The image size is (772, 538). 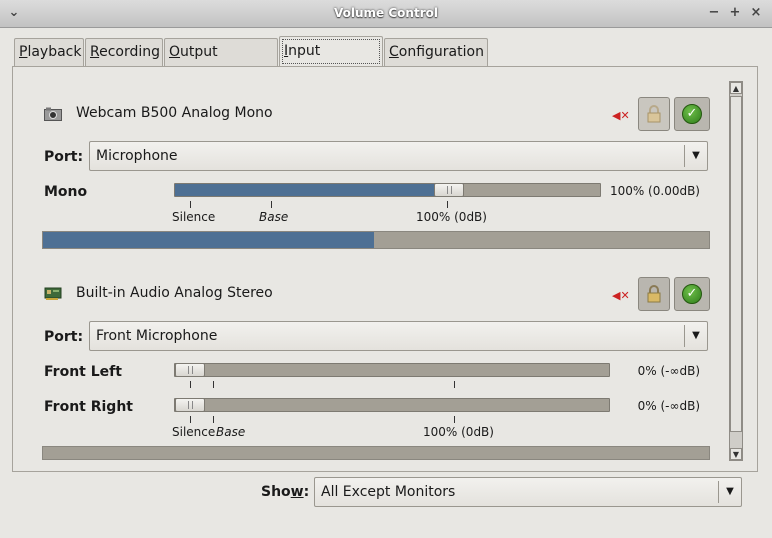 I want to click on vertical-scrollbar: ▲ ▼, so click(x=736, y=271).